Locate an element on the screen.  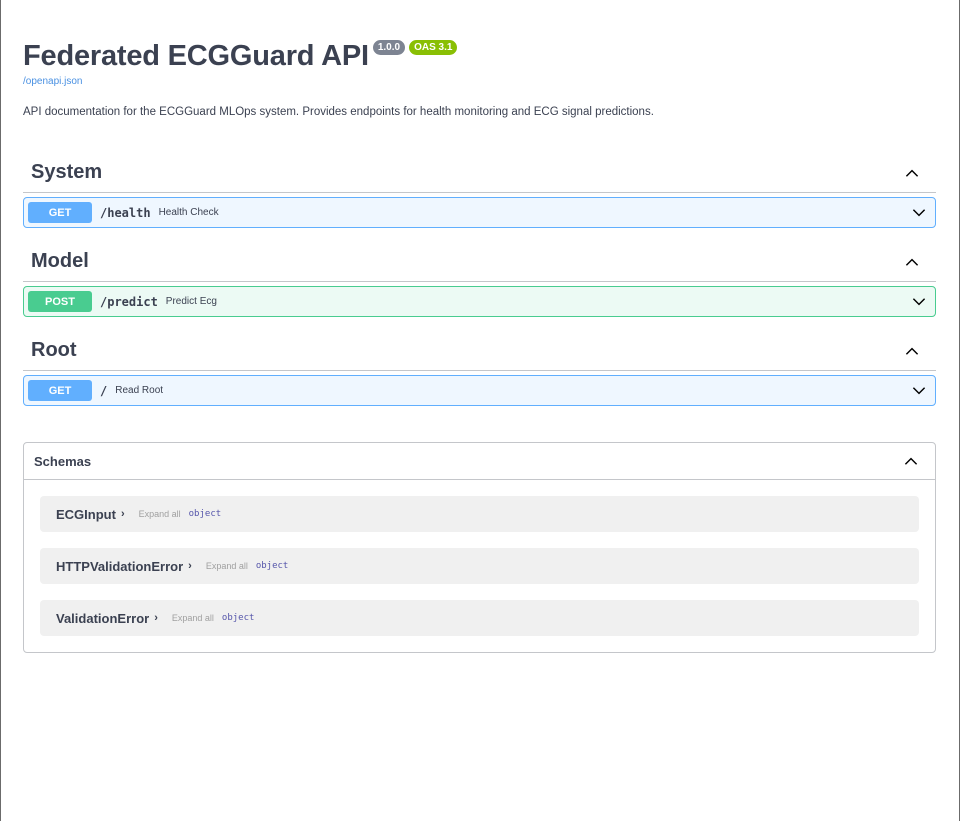
tag-name: Model is located at coordinates (60, 261).